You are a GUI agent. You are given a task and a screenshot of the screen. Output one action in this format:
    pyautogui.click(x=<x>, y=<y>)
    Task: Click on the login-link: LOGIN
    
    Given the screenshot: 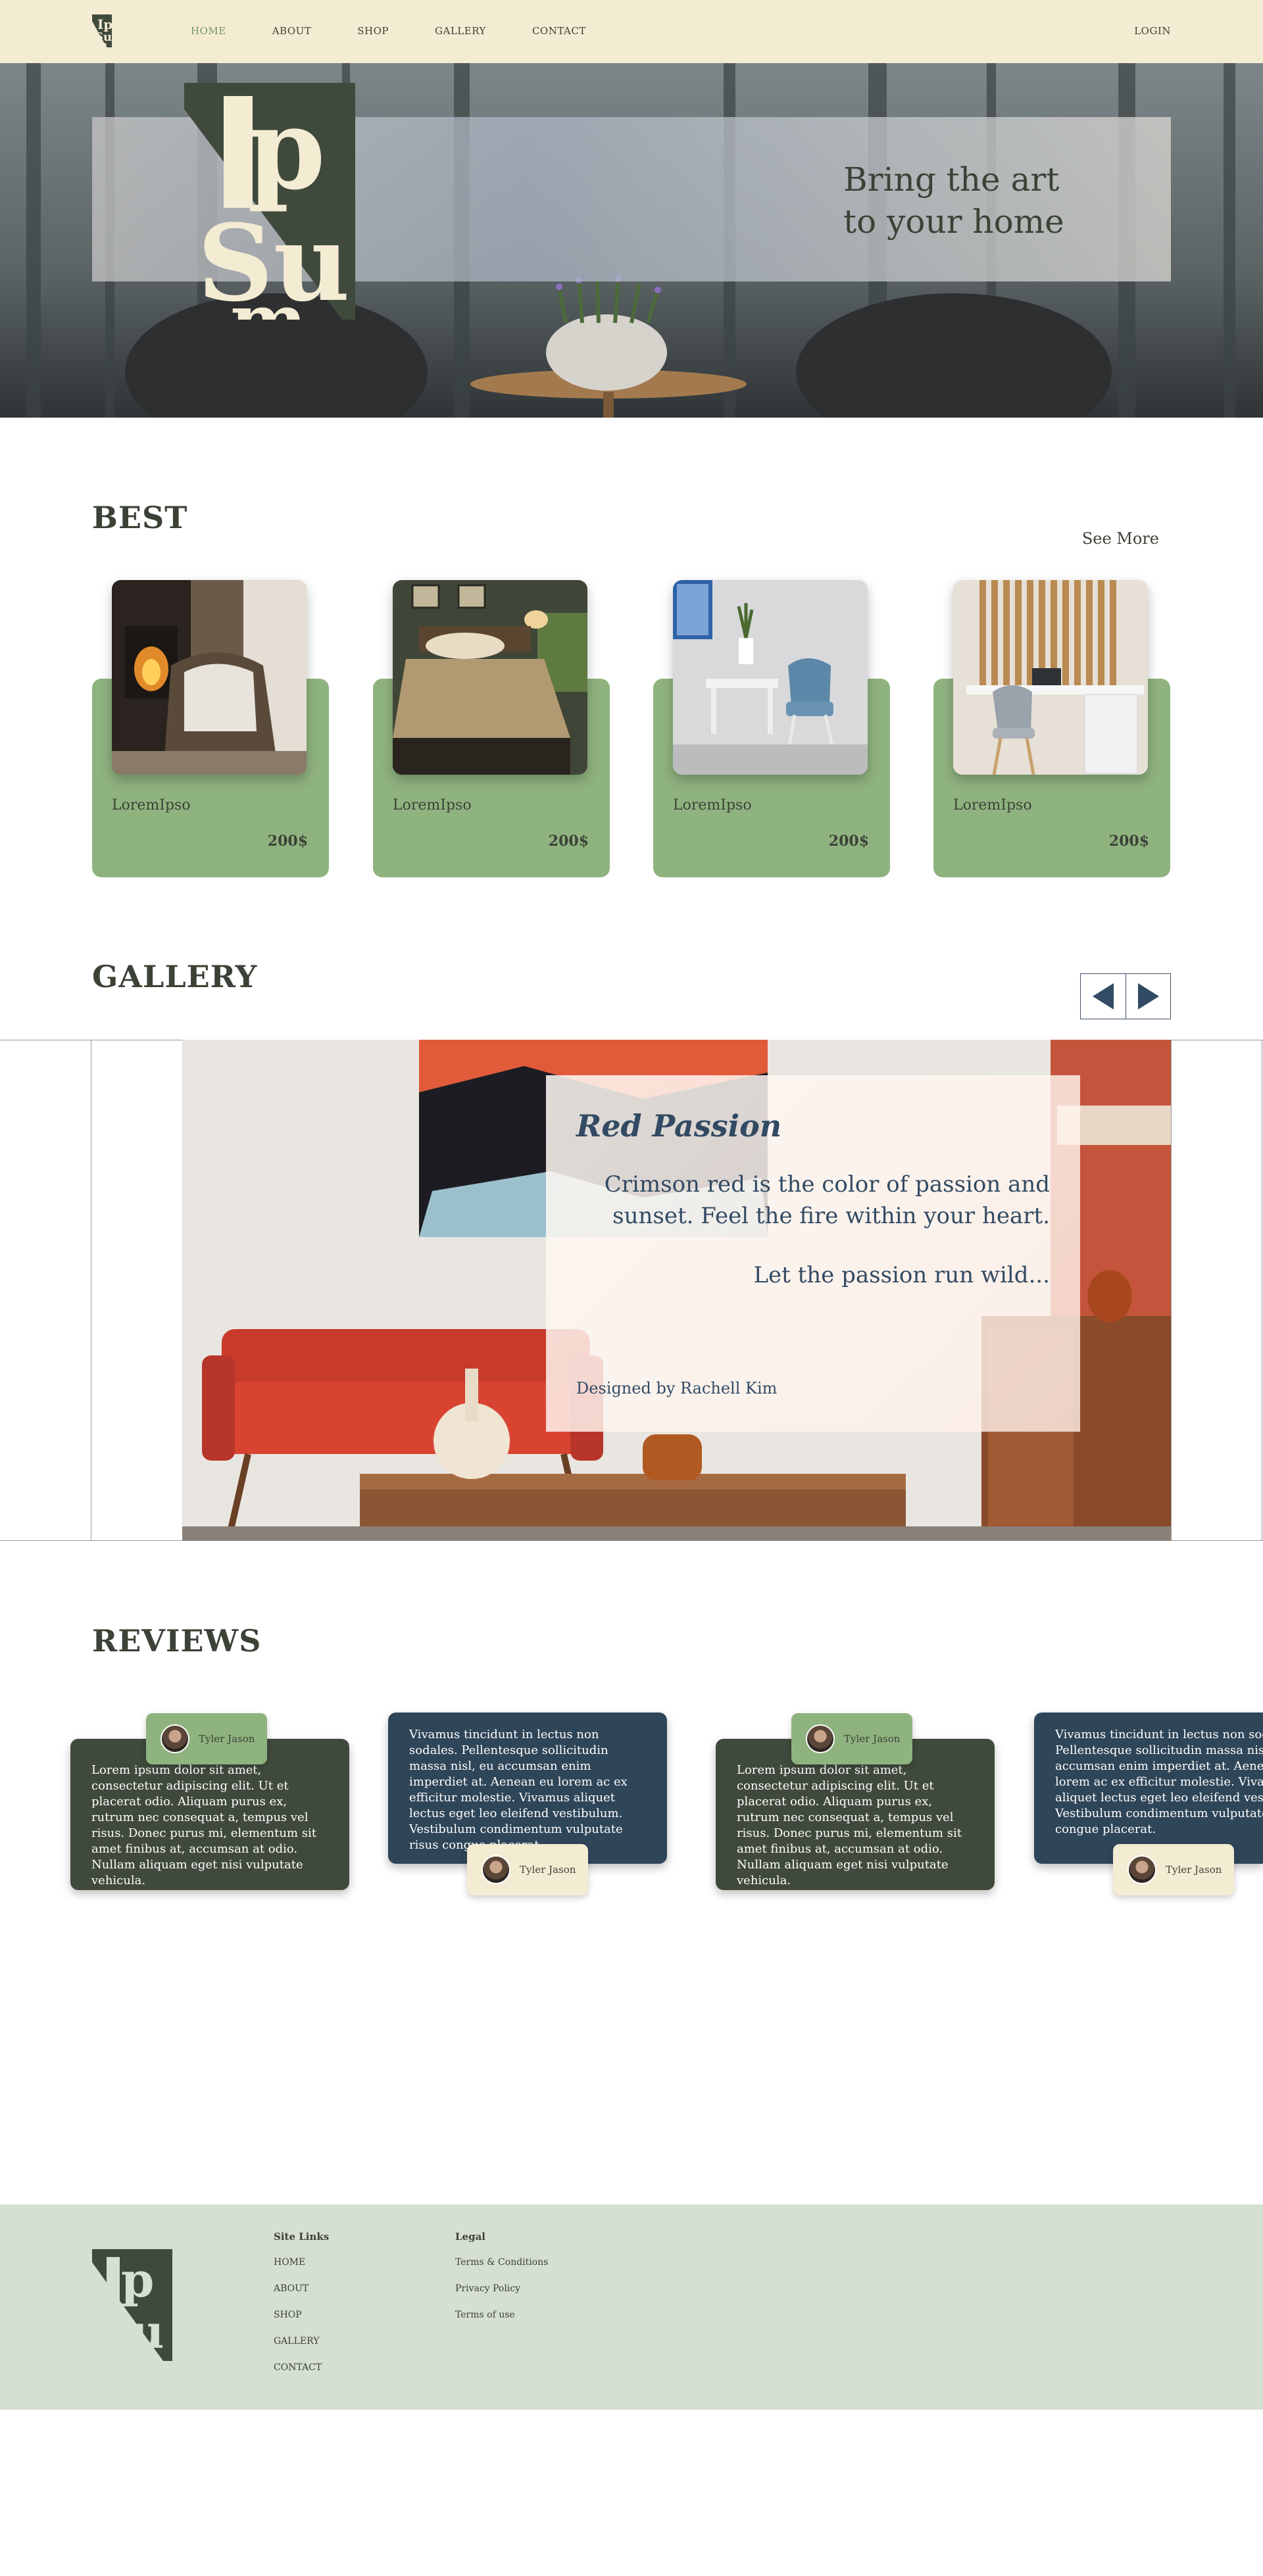 What is the action you would take?
    pyautogui.click(x=1152, y=31)
    